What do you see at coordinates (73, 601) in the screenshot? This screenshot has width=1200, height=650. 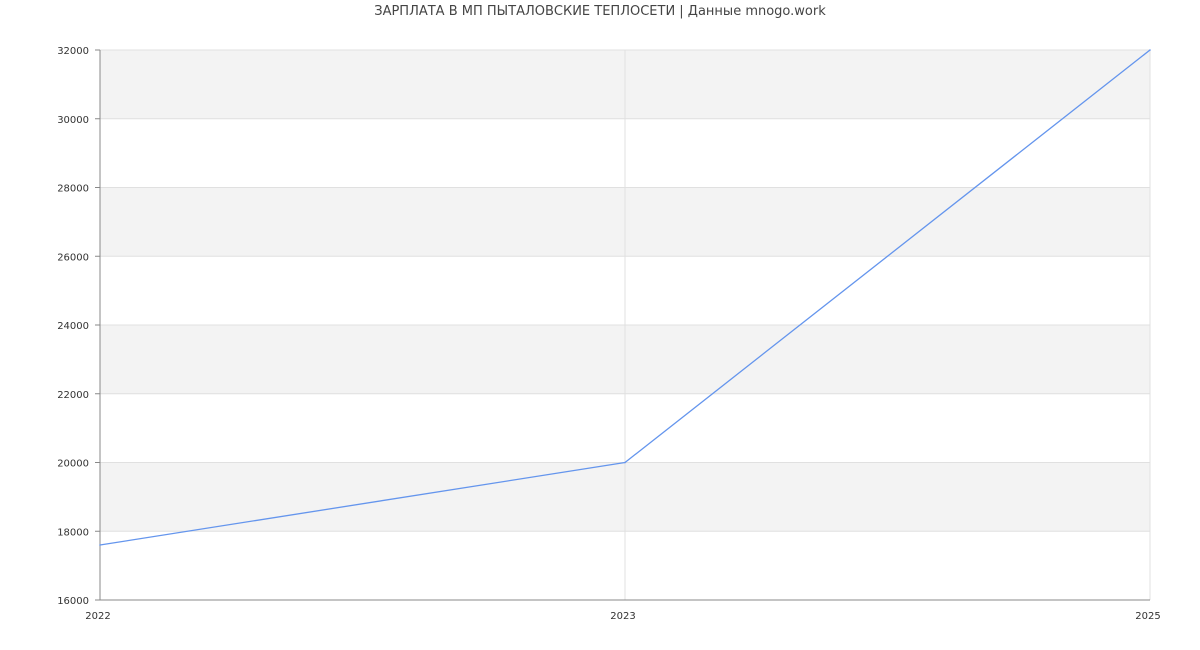 I see `y-tick-label-16000: 16000` at bounding box center [73, 601].